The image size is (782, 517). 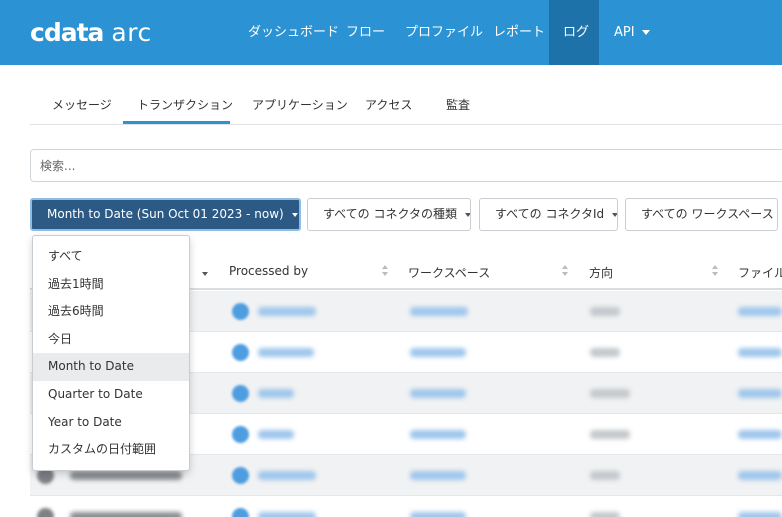 What do you see at coordinates (111, 423) in the screenshot?
I see `menu-item-year-to-date: Year to Date` at bounding box center [111, 423].